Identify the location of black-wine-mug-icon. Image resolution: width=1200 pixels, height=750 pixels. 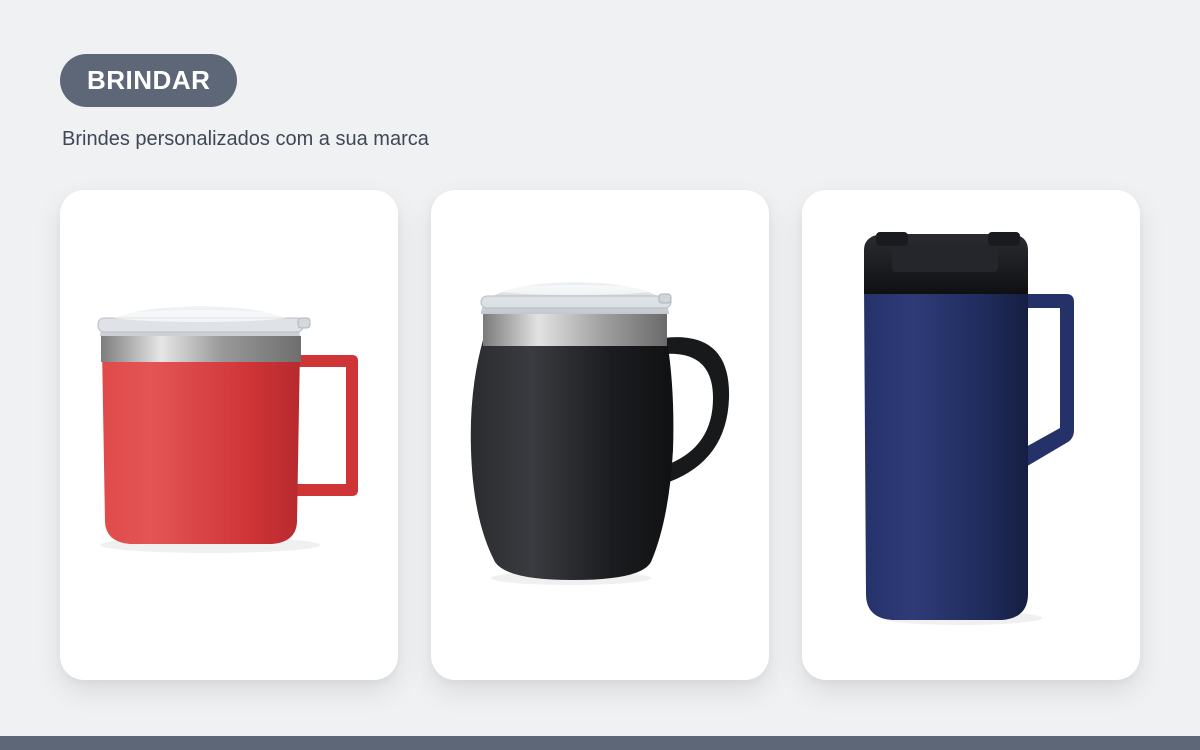
(600, 433).